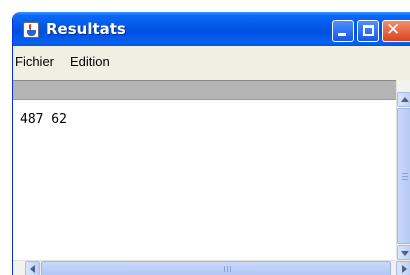  What do you see at coordinates (34, 61) in the screenshot?
I see `menu-item-fichier: Fichier` at bounding box center [34, 61].